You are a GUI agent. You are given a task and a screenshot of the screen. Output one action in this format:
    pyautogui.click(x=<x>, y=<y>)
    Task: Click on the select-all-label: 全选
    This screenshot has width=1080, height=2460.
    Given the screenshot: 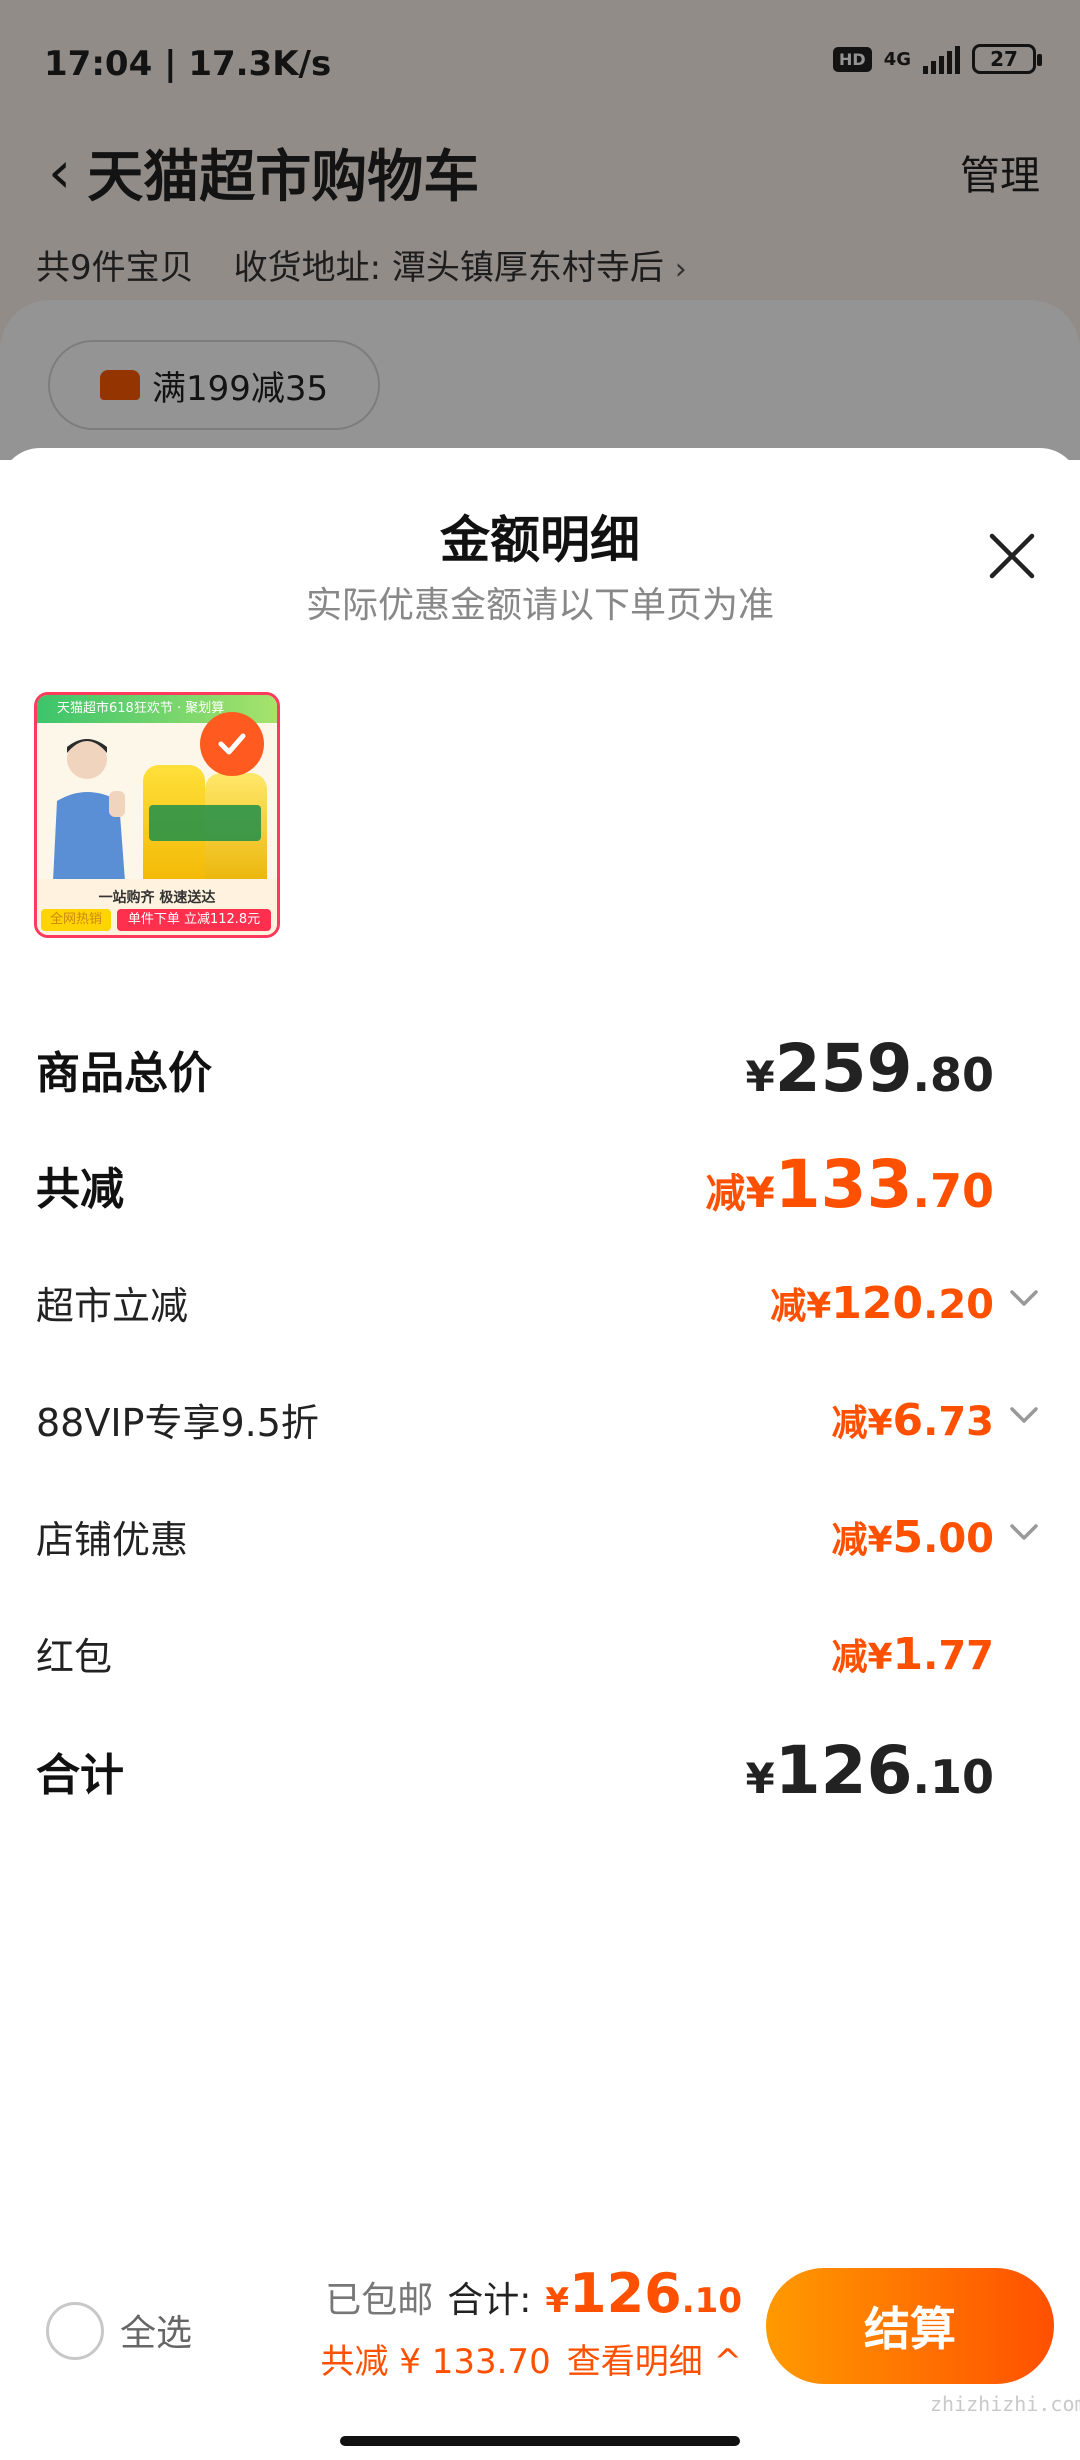 What is the action you would take?
    pyautogui.click(x=156, y=2330)
    